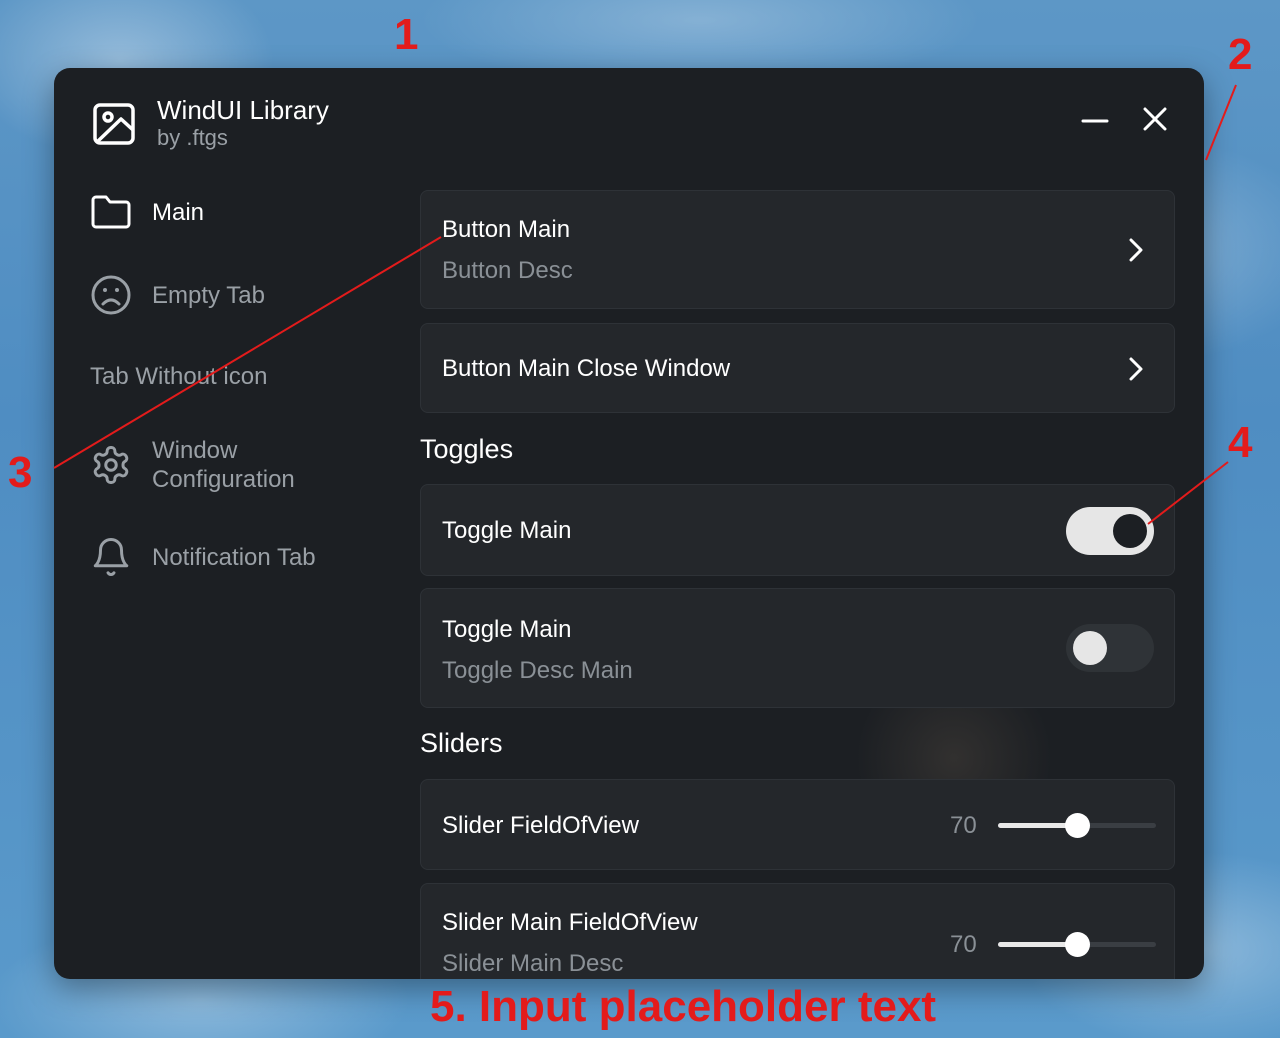 This screenshot has height=1038, width=1280. Describe the element at coordinates (114, 124) in the screenshot. I see `image-icon` at that location.